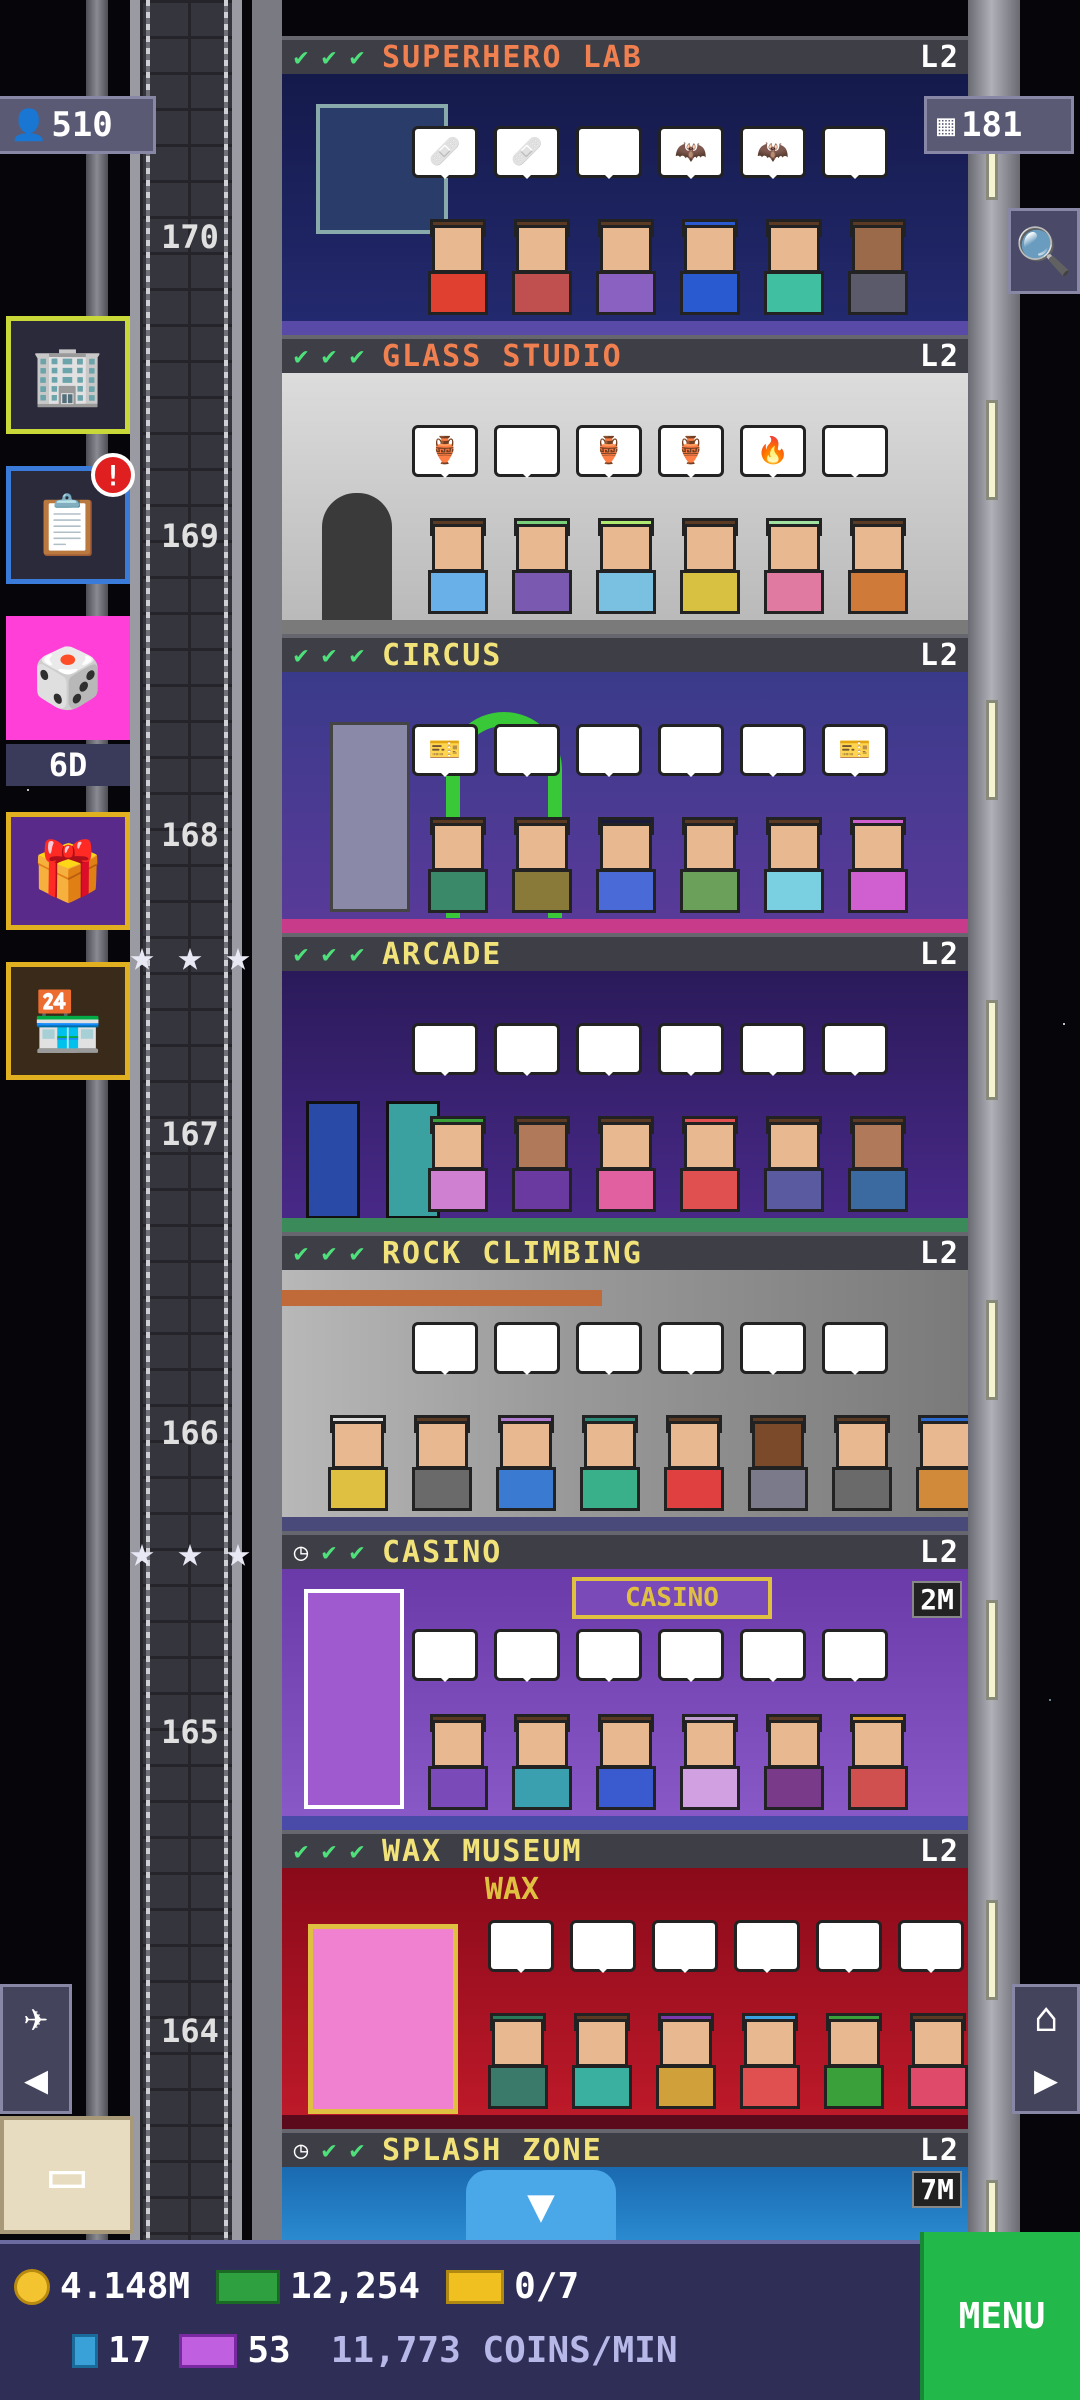 The width and height of the screenshot is (1080, 2400). I want to click on floor-casino: ◷ ✔ ✔ CASINO L2 2M CASINO ◉ ● ● ◉ ◉ ●, so click(625, 1680).